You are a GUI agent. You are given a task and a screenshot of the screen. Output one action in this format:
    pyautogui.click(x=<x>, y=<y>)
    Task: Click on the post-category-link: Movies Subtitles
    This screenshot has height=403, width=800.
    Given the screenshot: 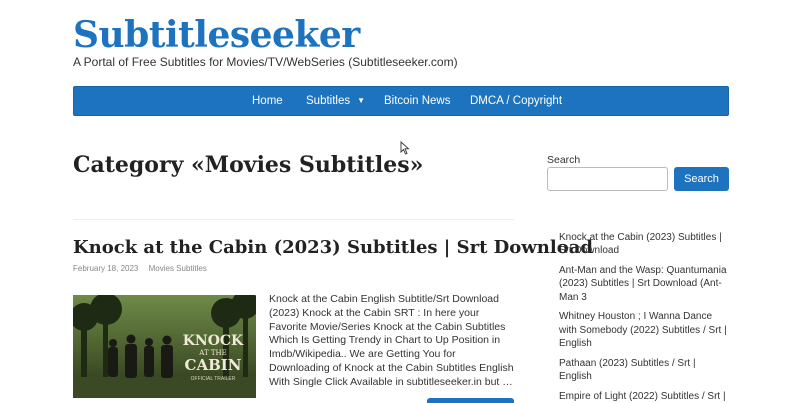 What is the action you would take?
    pyautogui.click(x=178, y=268)
    